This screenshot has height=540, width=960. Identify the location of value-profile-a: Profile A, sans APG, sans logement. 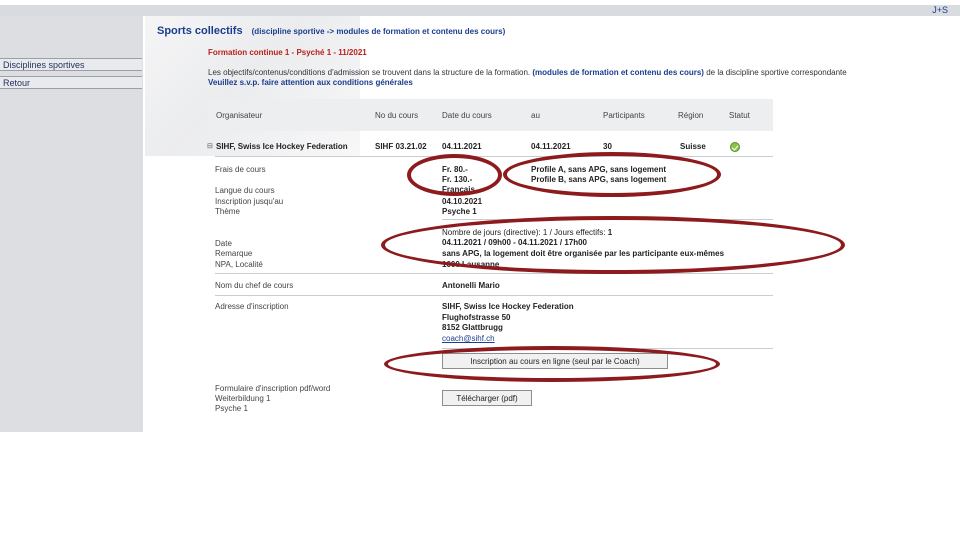
(598, 169).